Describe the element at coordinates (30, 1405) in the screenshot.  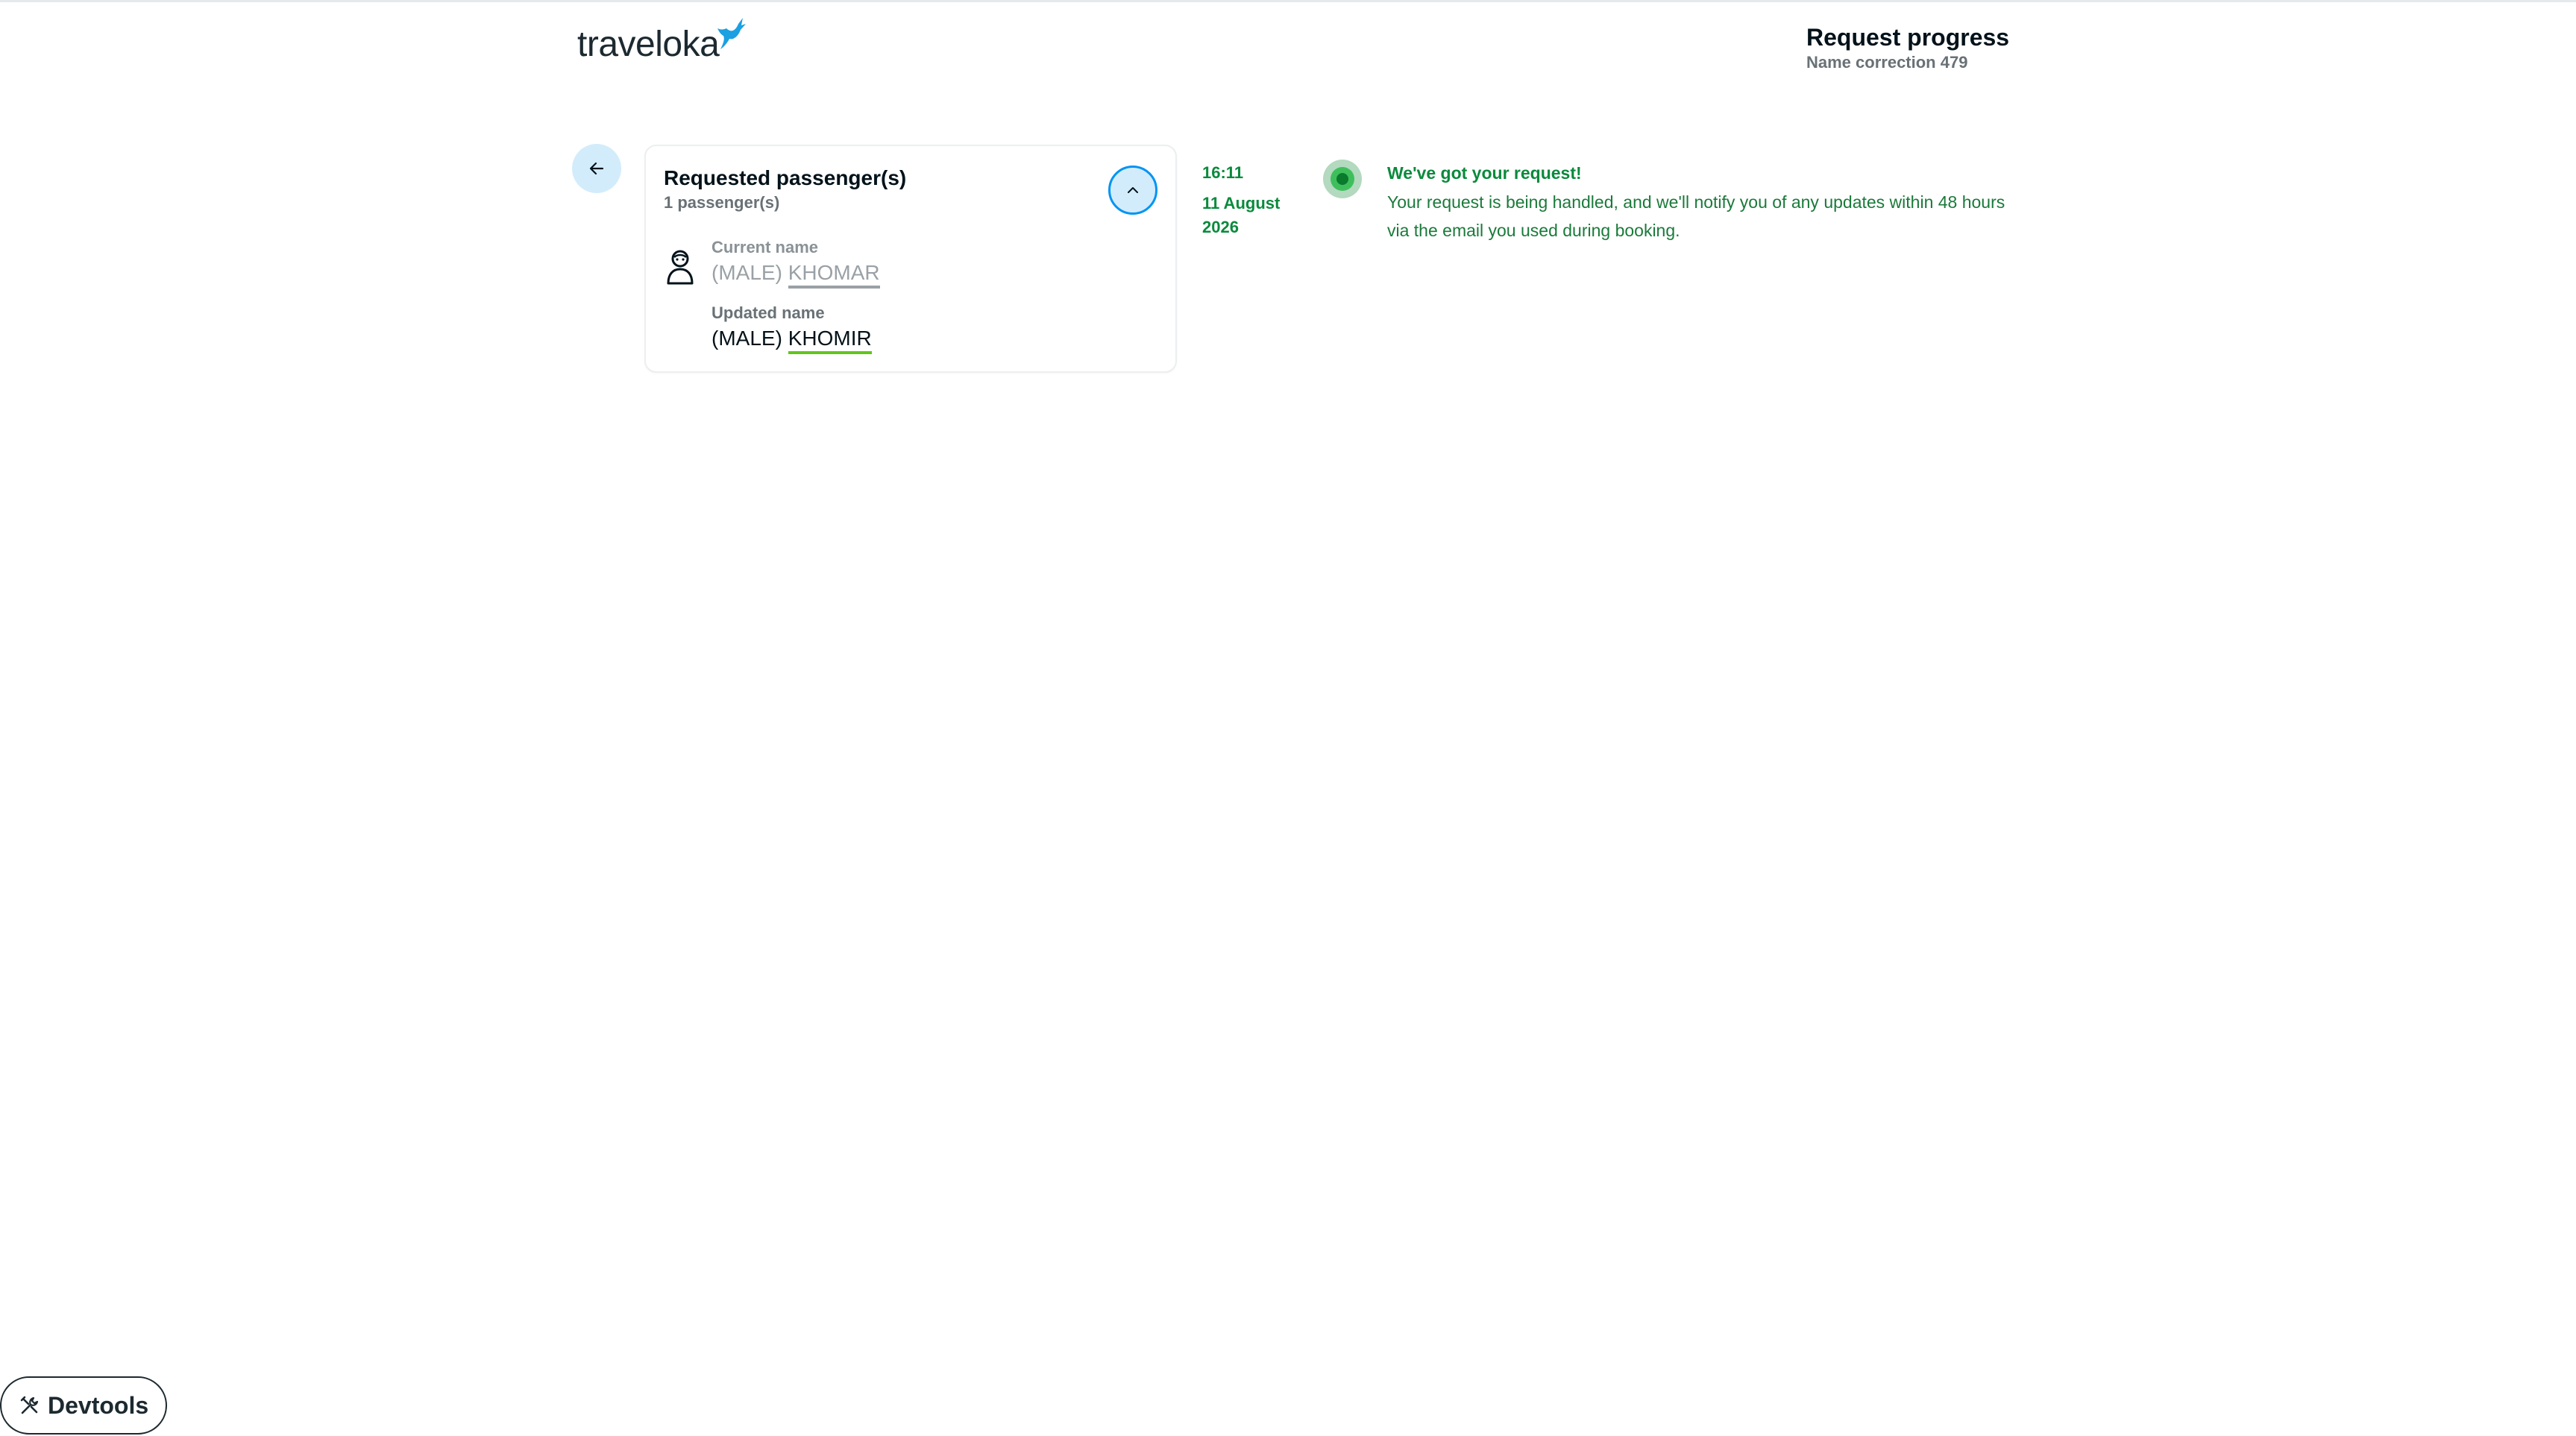
I see `tools-icon` at that location.